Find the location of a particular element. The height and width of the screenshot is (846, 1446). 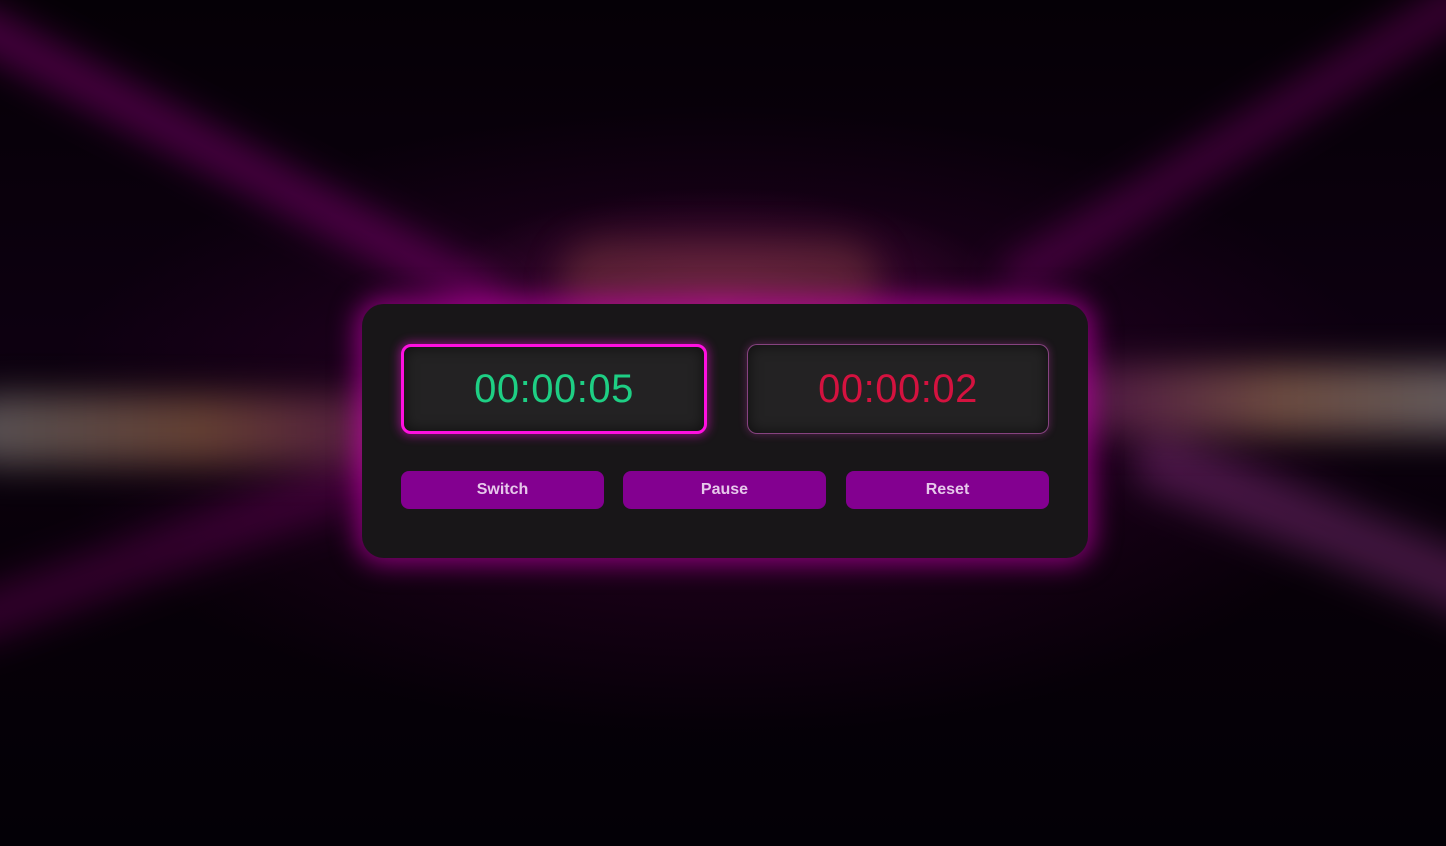

timer-player-one: 00:00:05 is located at coordinates (554, 389).